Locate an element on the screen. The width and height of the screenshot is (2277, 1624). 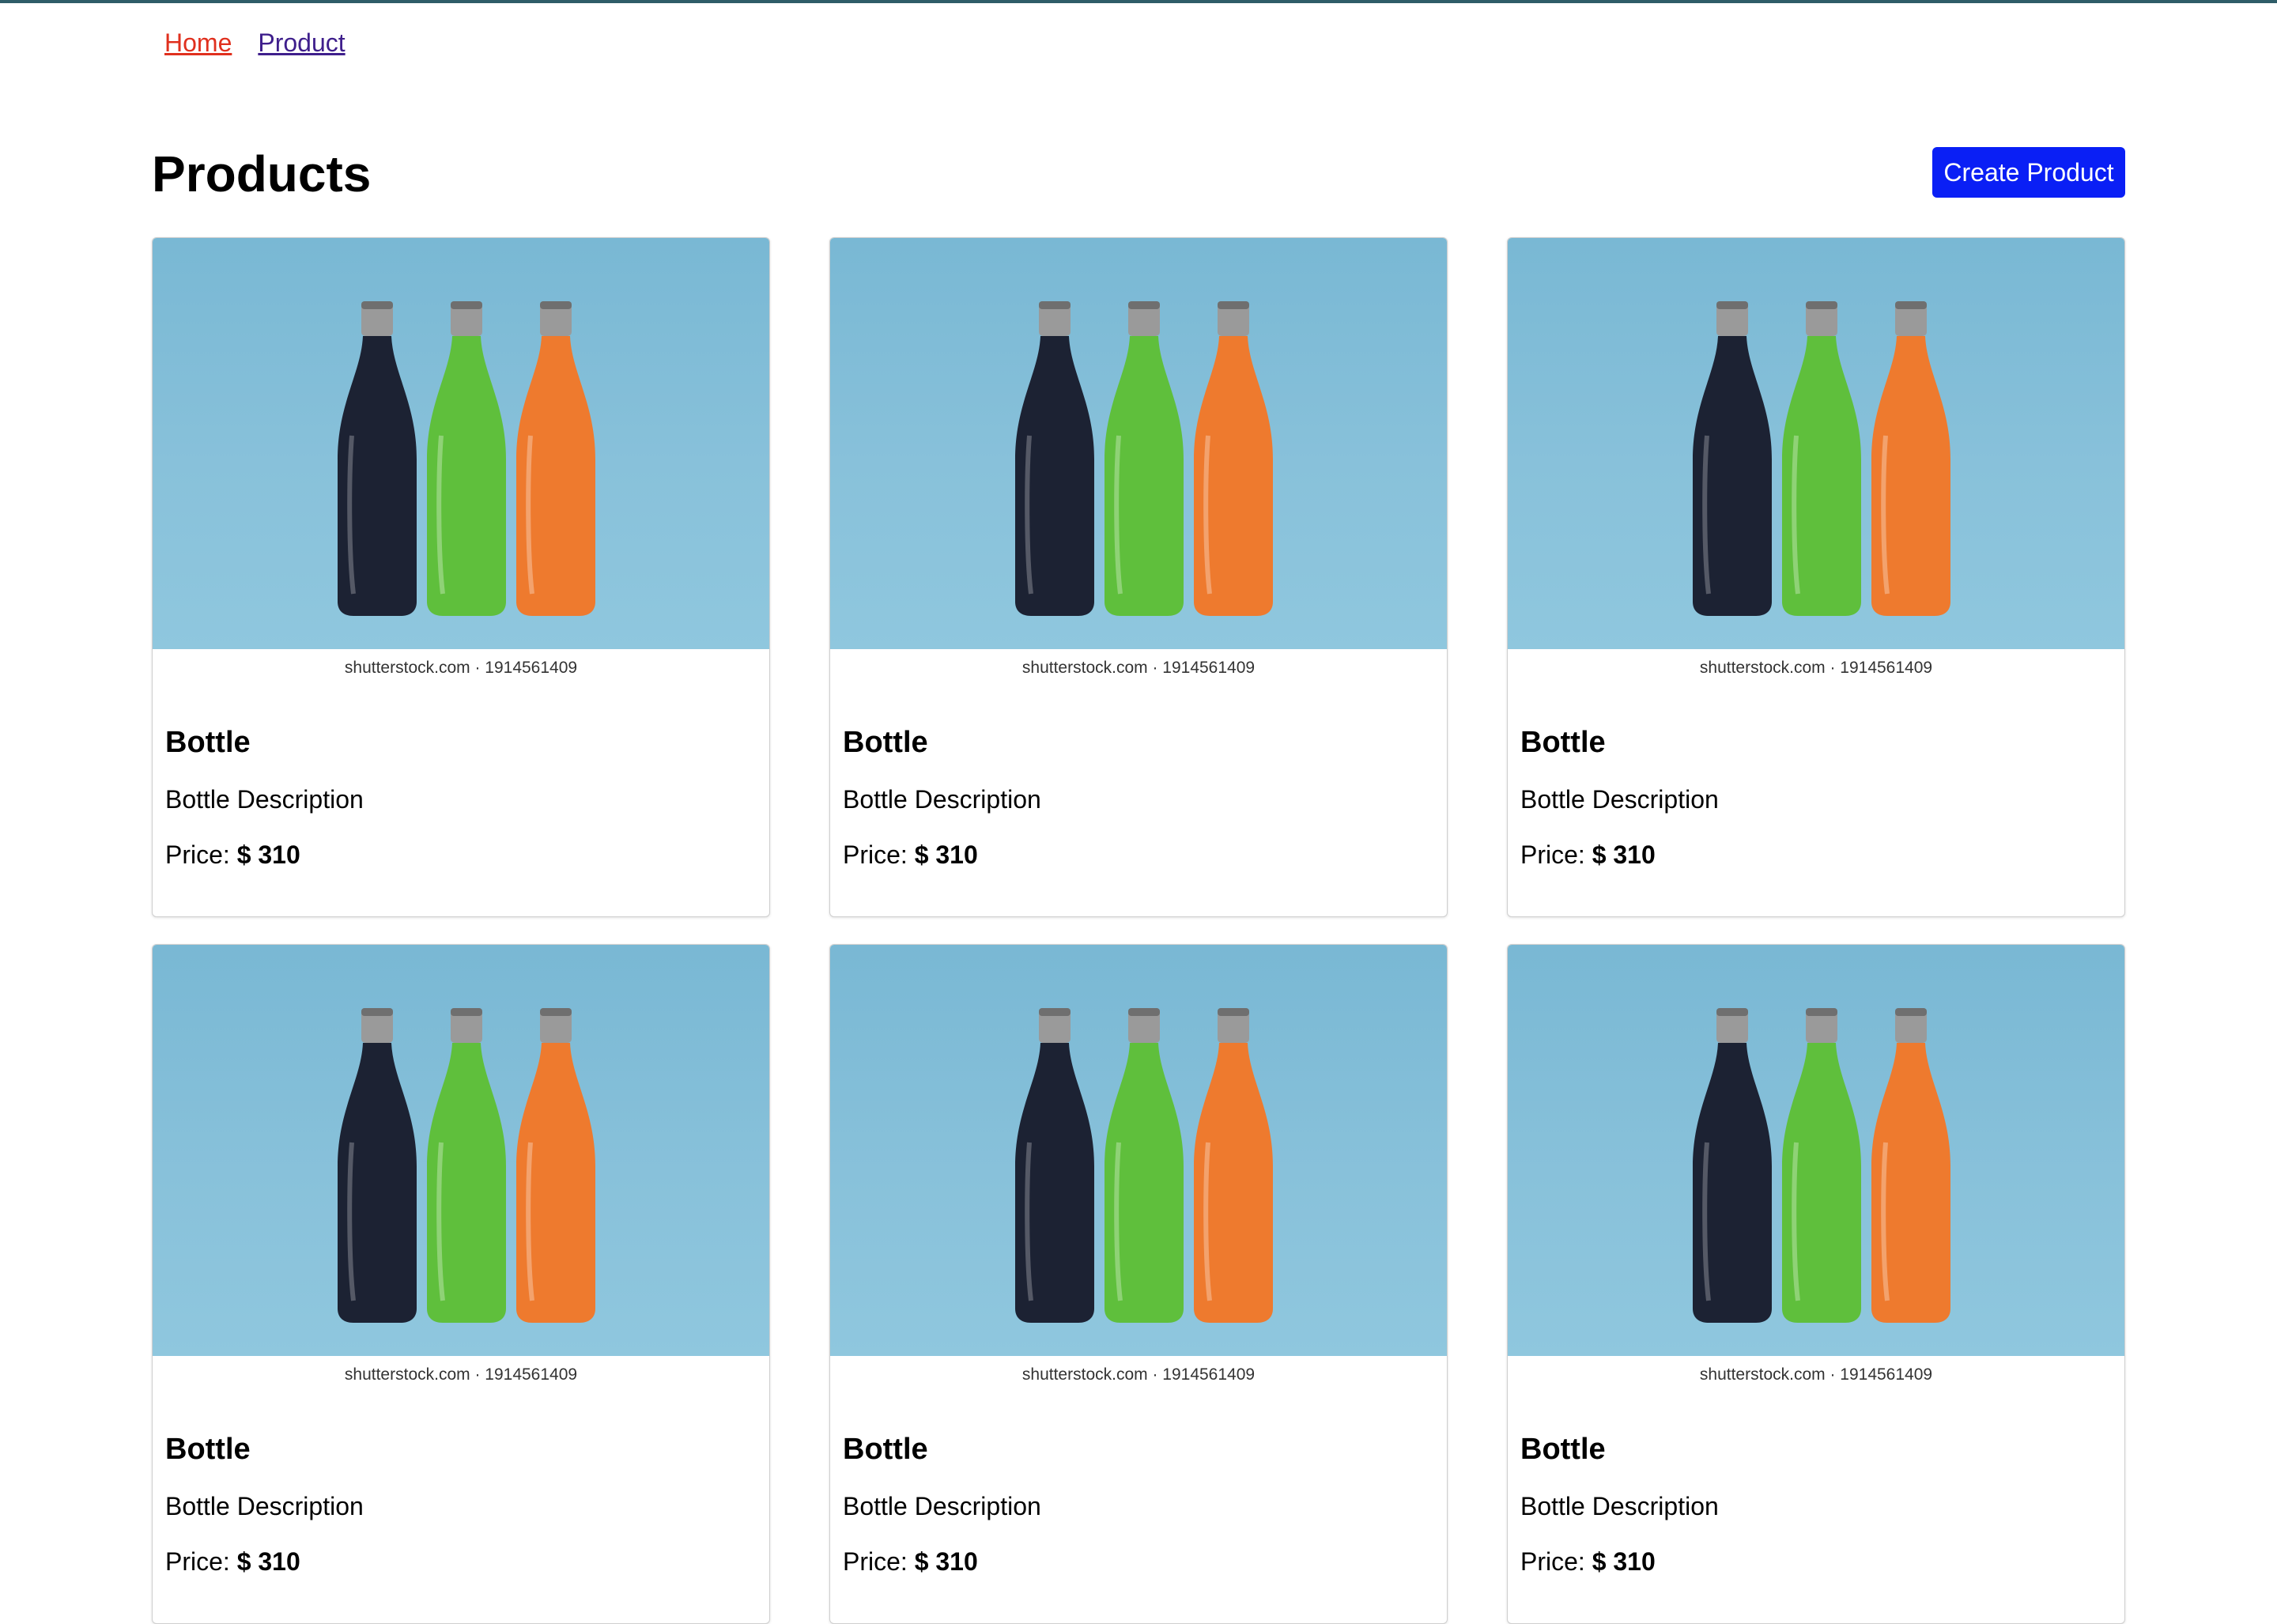
top-accent-bar is located at coordinates (1138, 1).